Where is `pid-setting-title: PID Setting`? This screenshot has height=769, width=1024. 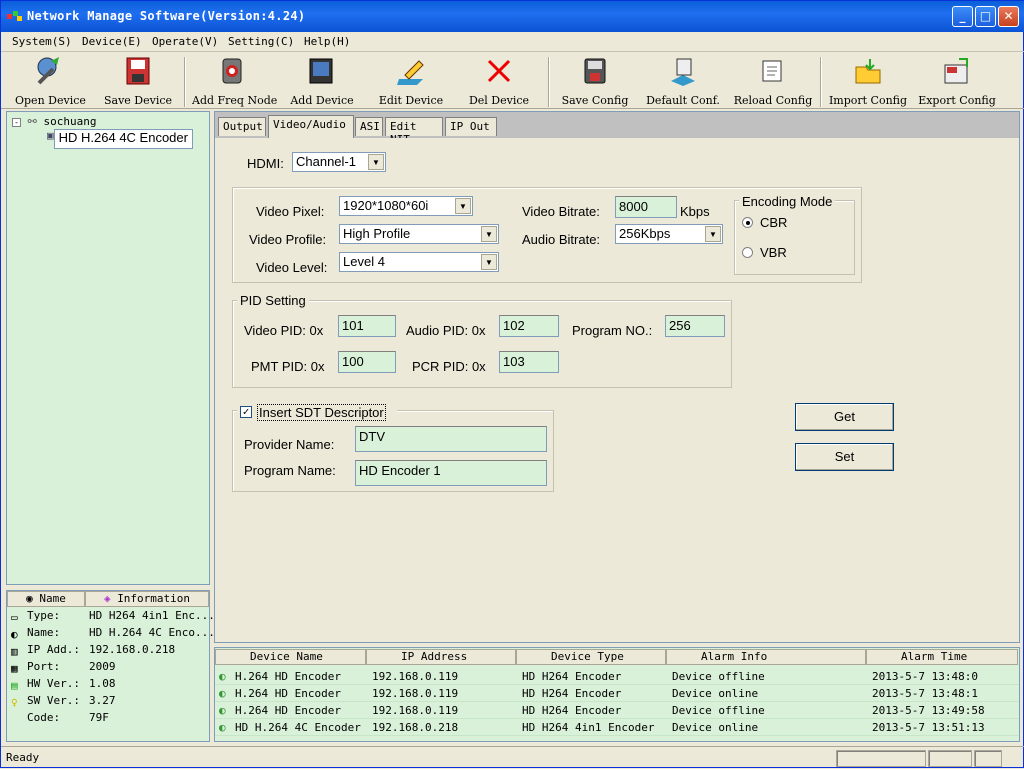 pid-setting-title: PID Setting is located at coordinates (273, 300).